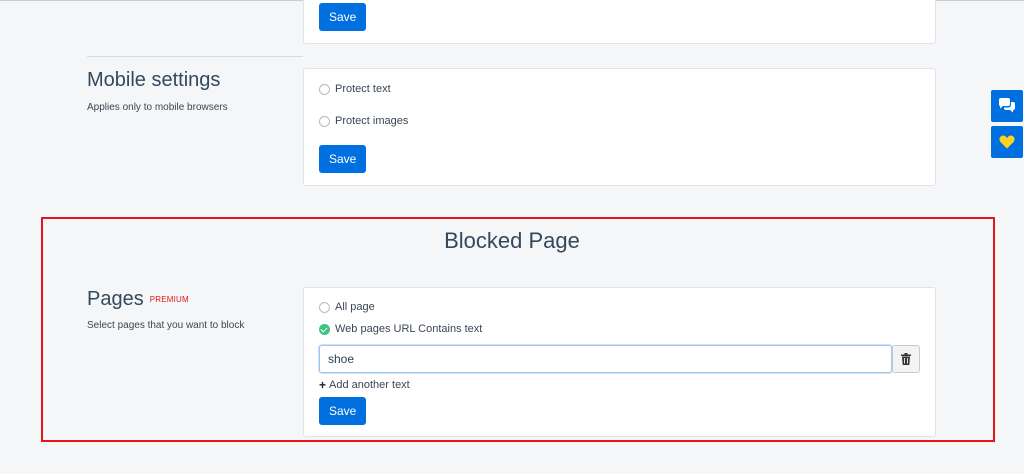 This screenshot has height=474, width=1024. I want to click on mobile-save-button: Save, so click(343, 159).